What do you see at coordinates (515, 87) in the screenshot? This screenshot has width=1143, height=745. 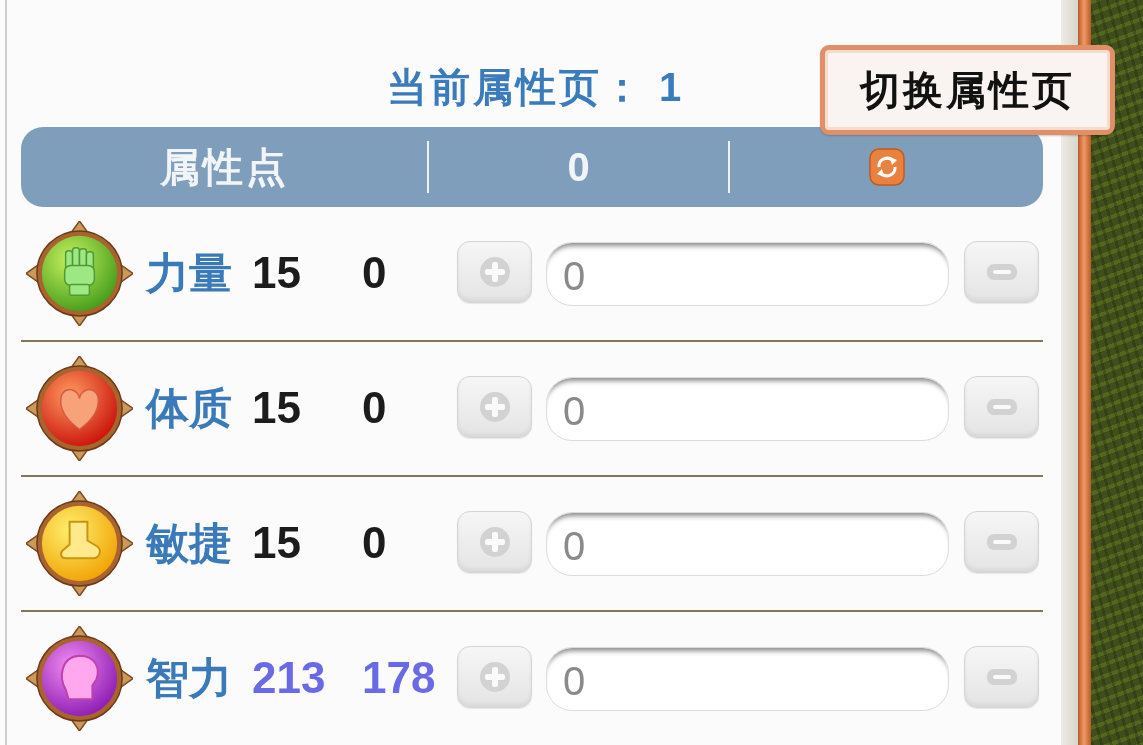 I see `page-label: 当前属性页：` at bounding box center [515, 87].